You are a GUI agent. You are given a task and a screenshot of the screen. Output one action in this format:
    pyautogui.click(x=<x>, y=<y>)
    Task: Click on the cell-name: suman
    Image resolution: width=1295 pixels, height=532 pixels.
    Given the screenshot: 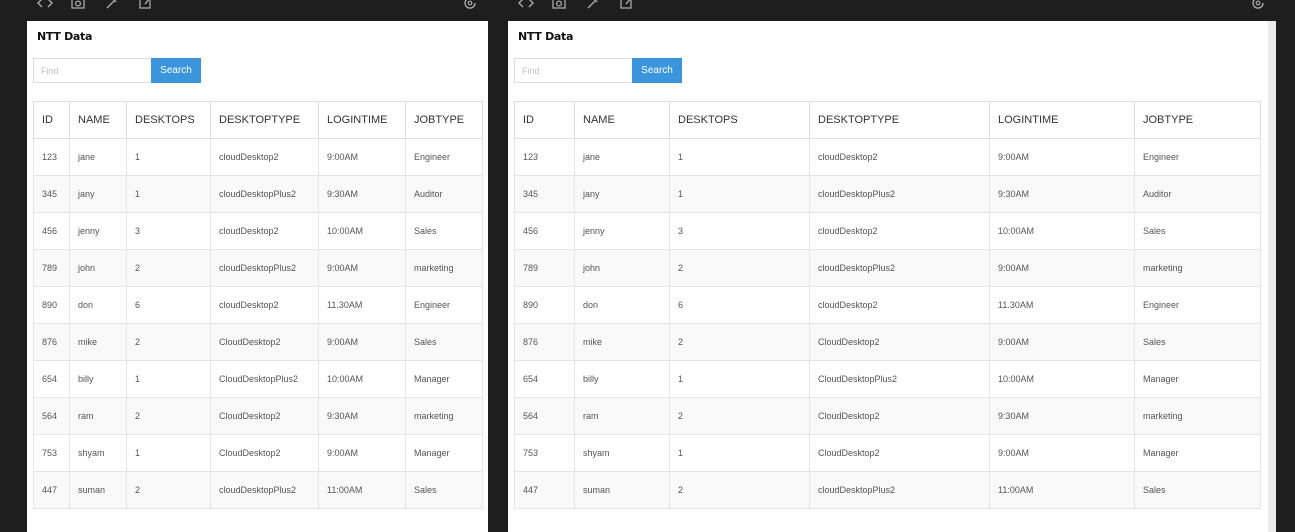 What is the action you would take?
    pyautogui.click(x=98, y=490)
    